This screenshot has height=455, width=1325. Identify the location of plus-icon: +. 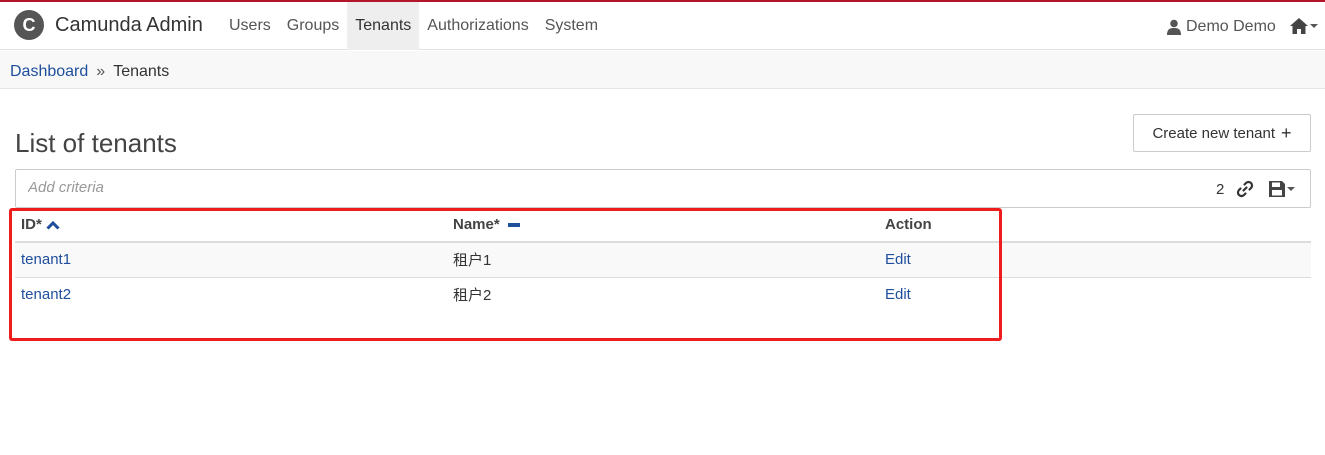
(1286, 132).